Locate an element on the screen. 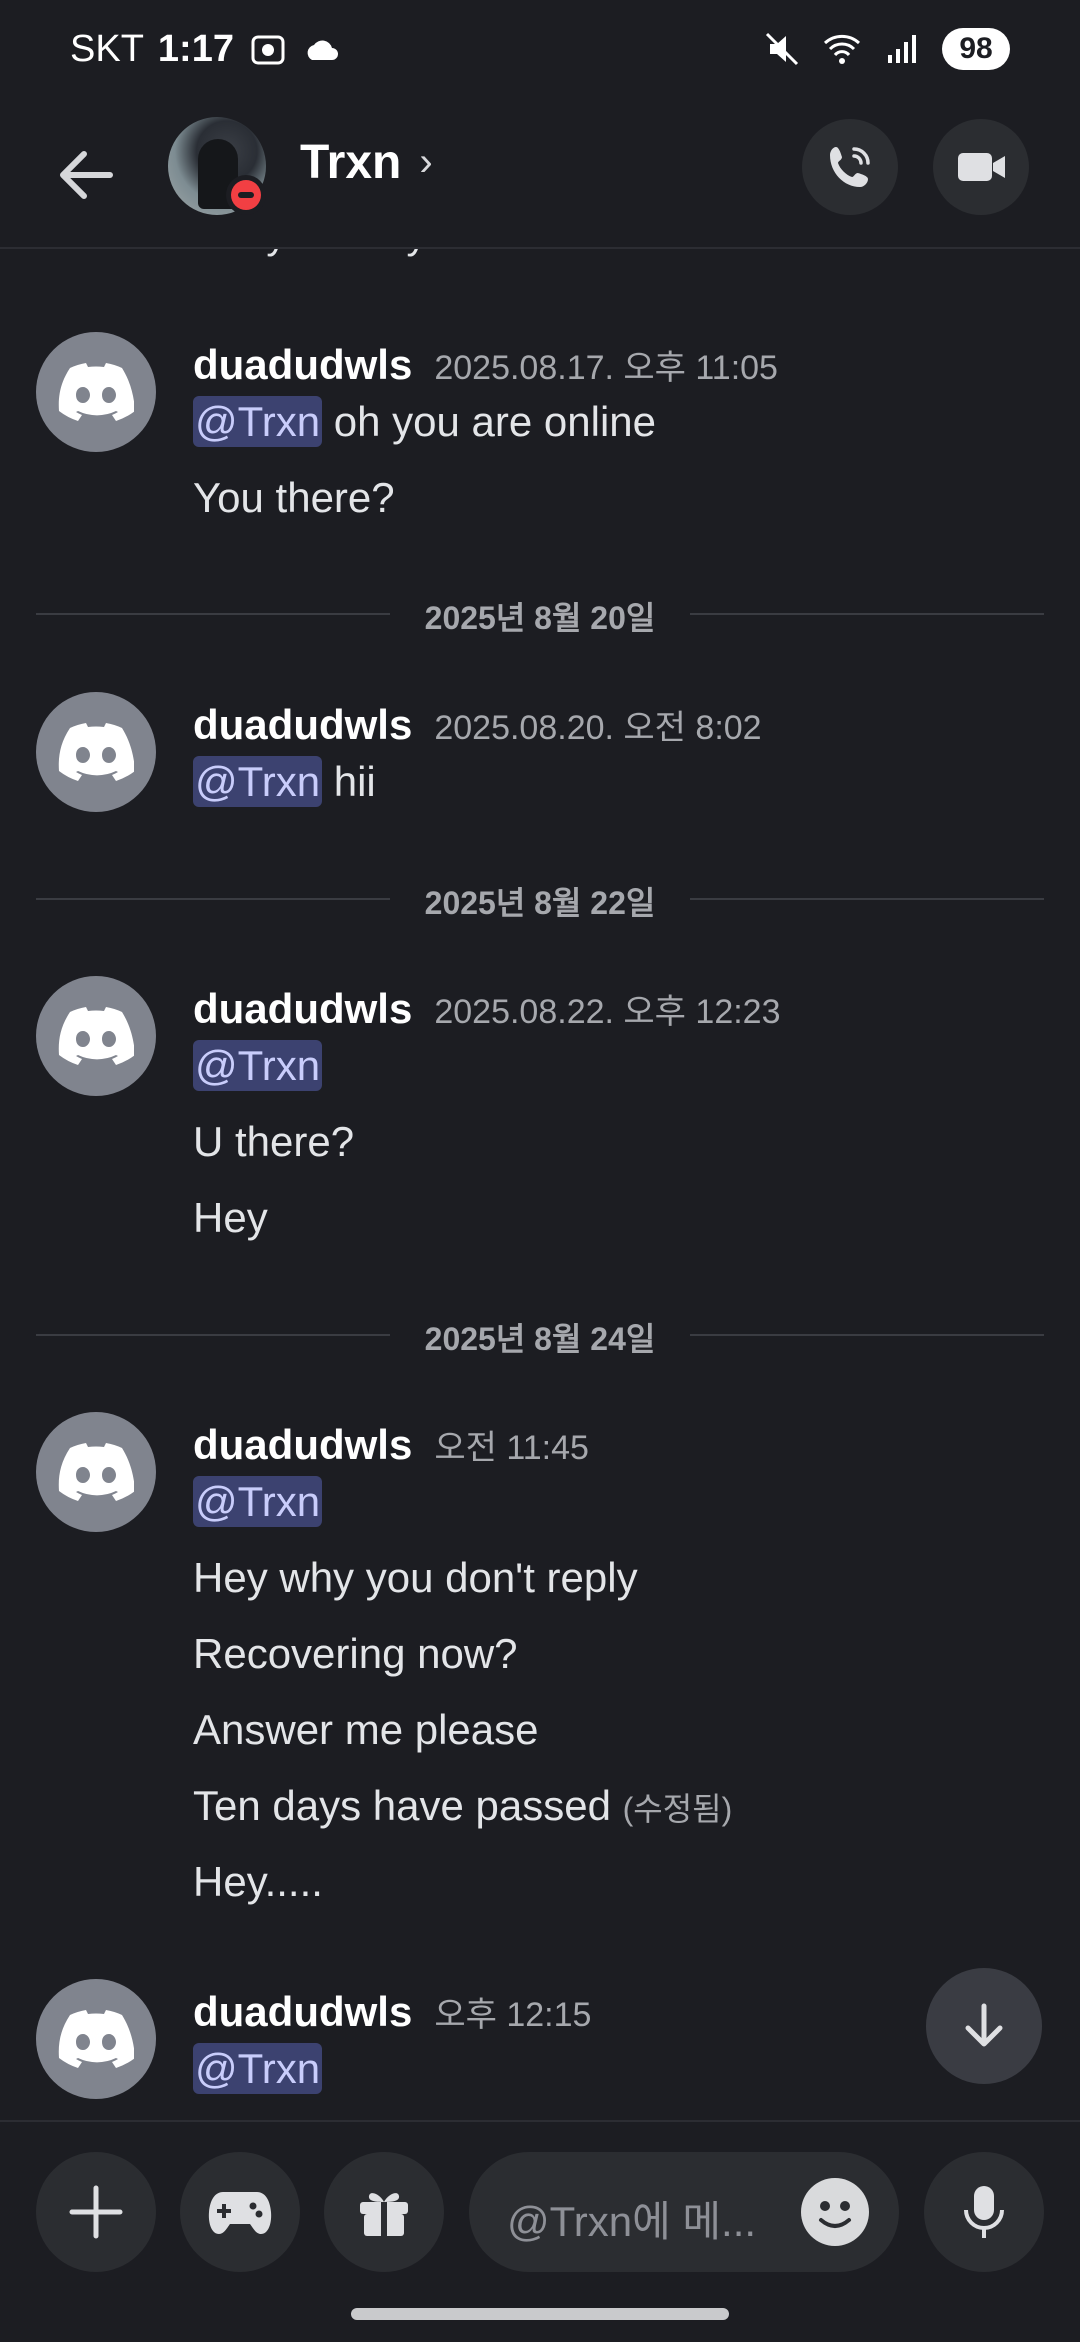  arrow-down-icon is located at coordinates (984, 2025).